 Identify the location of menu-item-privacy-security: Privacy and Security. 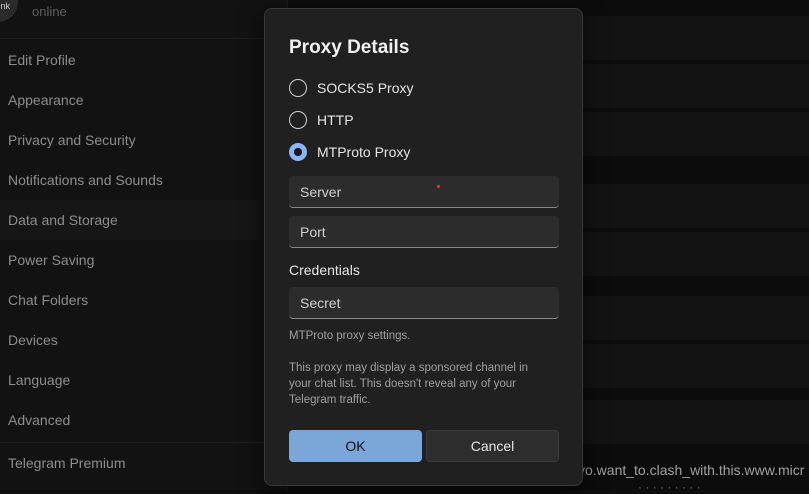
(143, 140).